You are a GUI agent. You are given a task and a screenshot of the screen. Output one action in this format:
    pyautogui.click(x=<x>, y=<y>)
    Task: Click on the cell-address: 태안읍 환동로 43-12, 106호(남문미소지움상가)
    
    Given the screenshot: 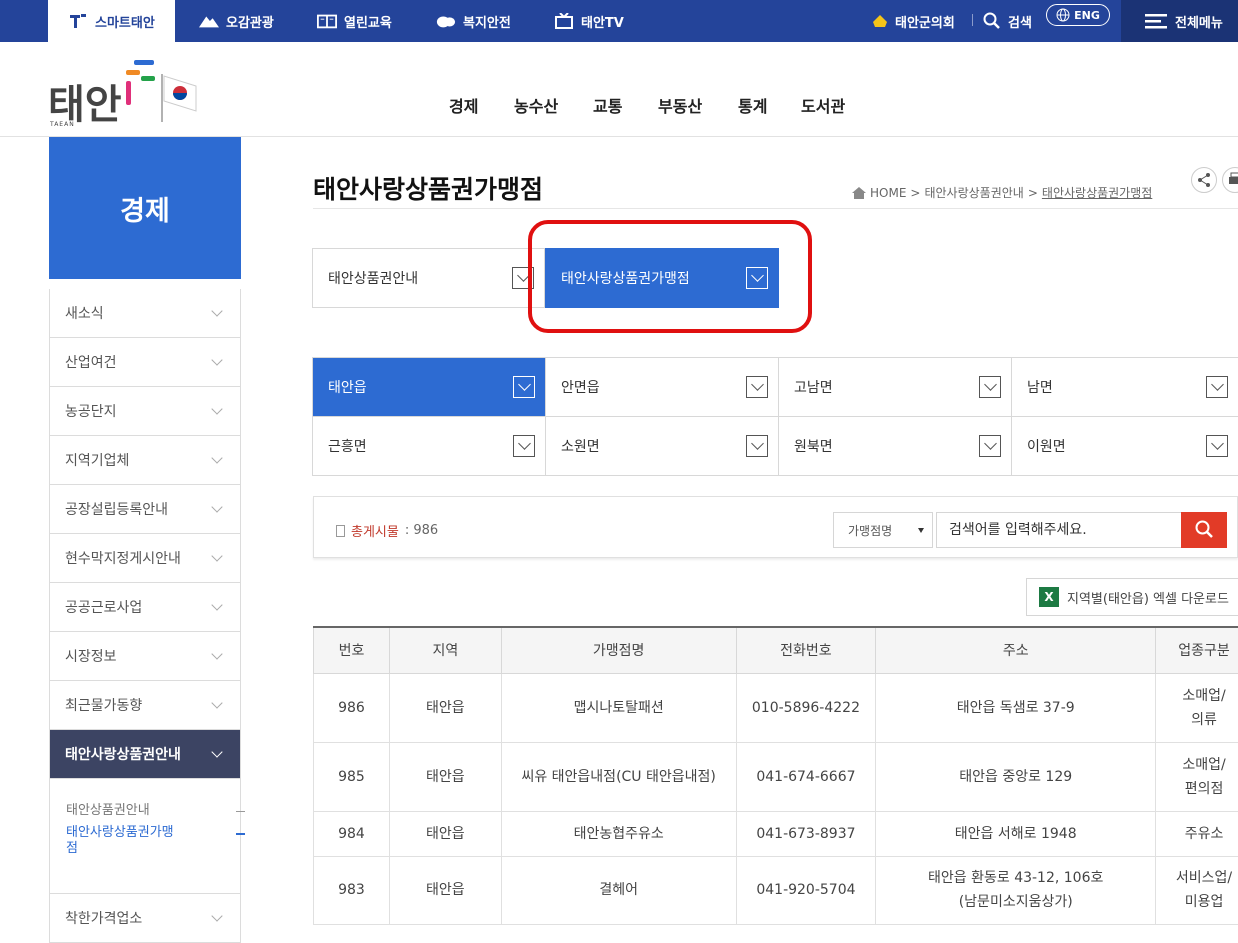 What is the action you would take?
    pyautogui.click(x=1016, y=890)
    